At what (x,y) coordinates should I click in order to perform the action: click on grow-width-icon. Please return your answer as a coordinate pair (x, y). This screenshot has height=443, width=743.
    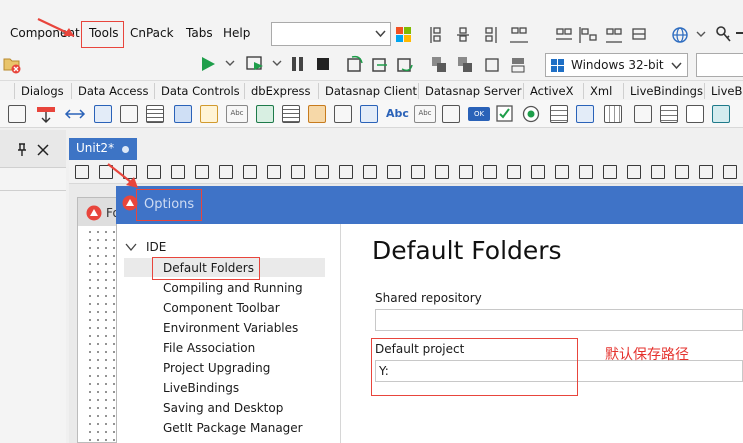
    Looking at the image, I should click on (370, 172).